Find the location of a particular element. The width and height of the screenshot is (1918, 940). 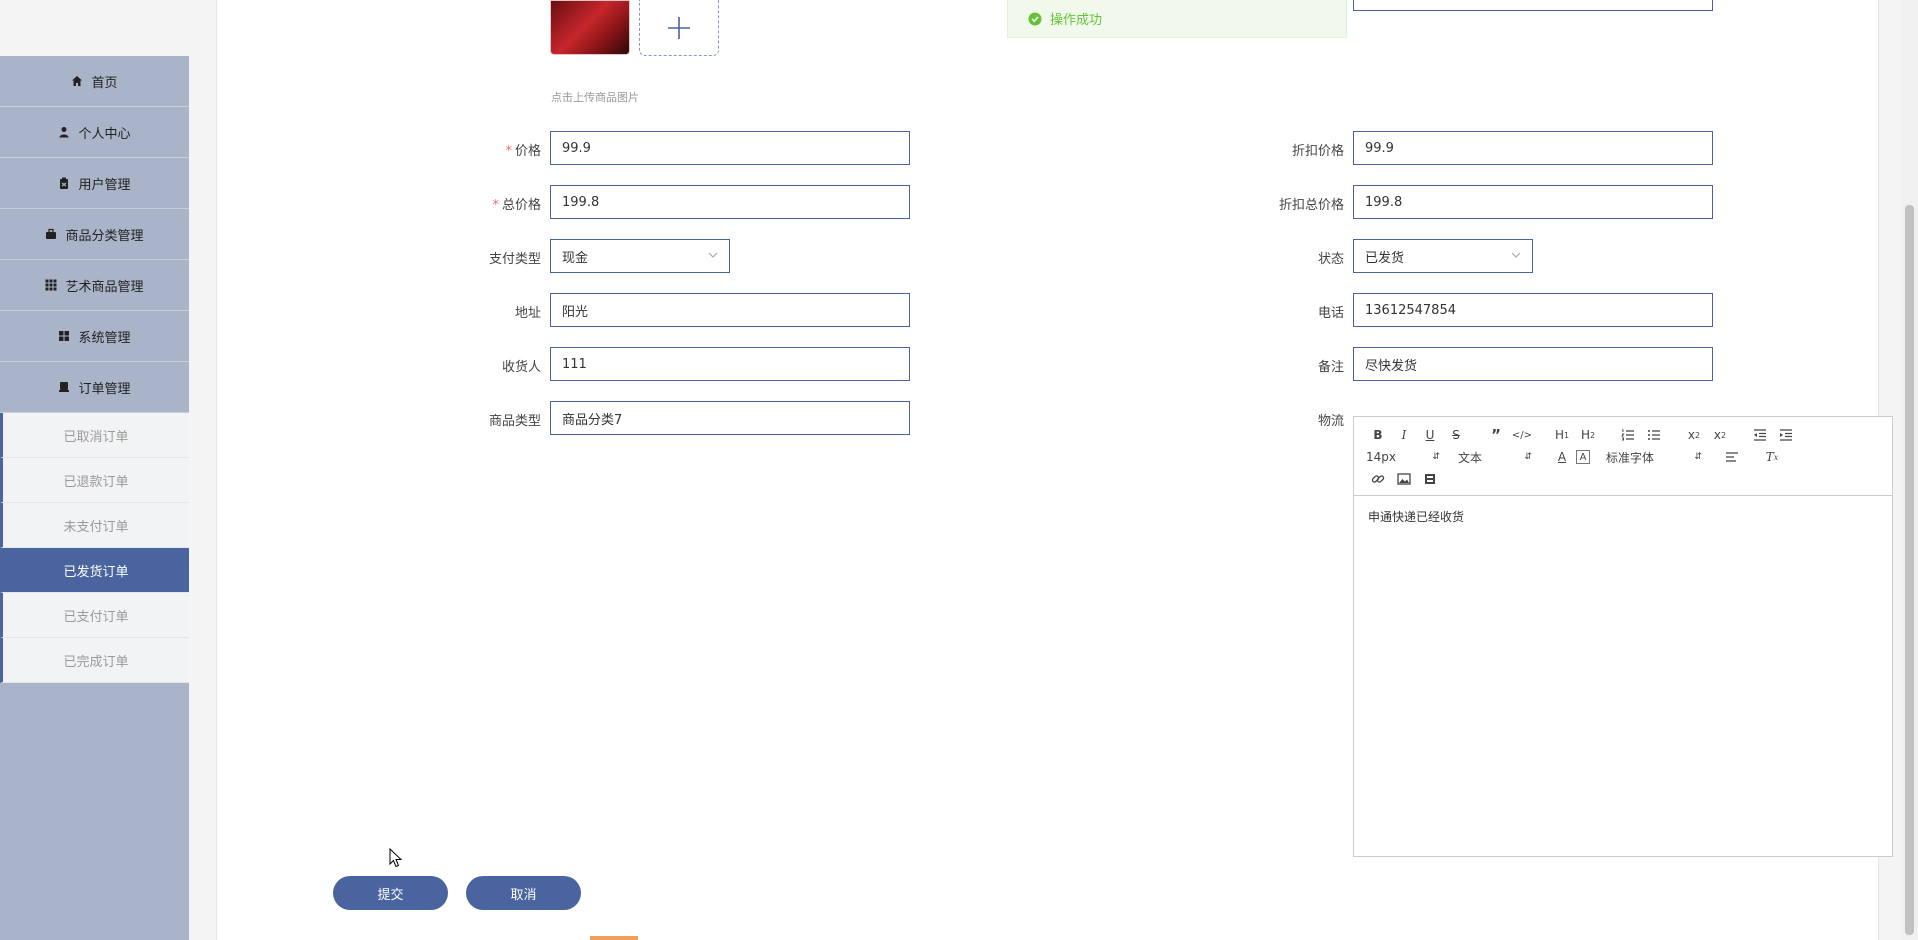

submit-button: 提交 is located at coordinates (390, 893).